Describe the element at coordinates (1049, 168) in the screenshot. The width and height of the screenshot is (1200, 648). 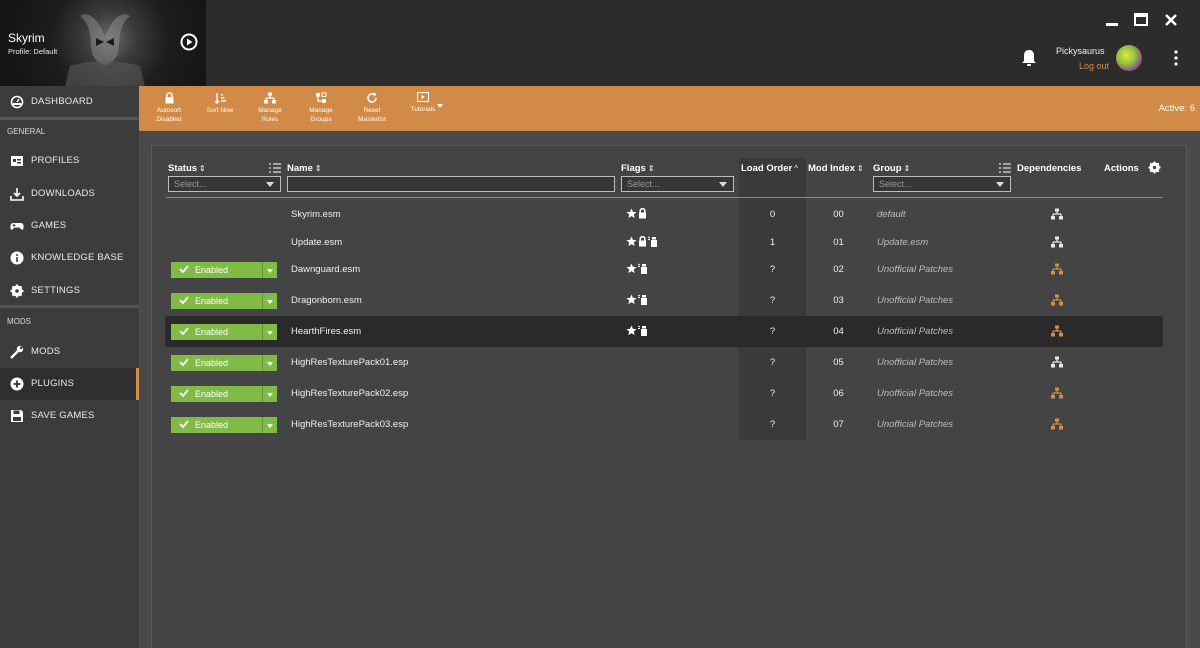
I see `header-dependencies: Dependencies` at that location.